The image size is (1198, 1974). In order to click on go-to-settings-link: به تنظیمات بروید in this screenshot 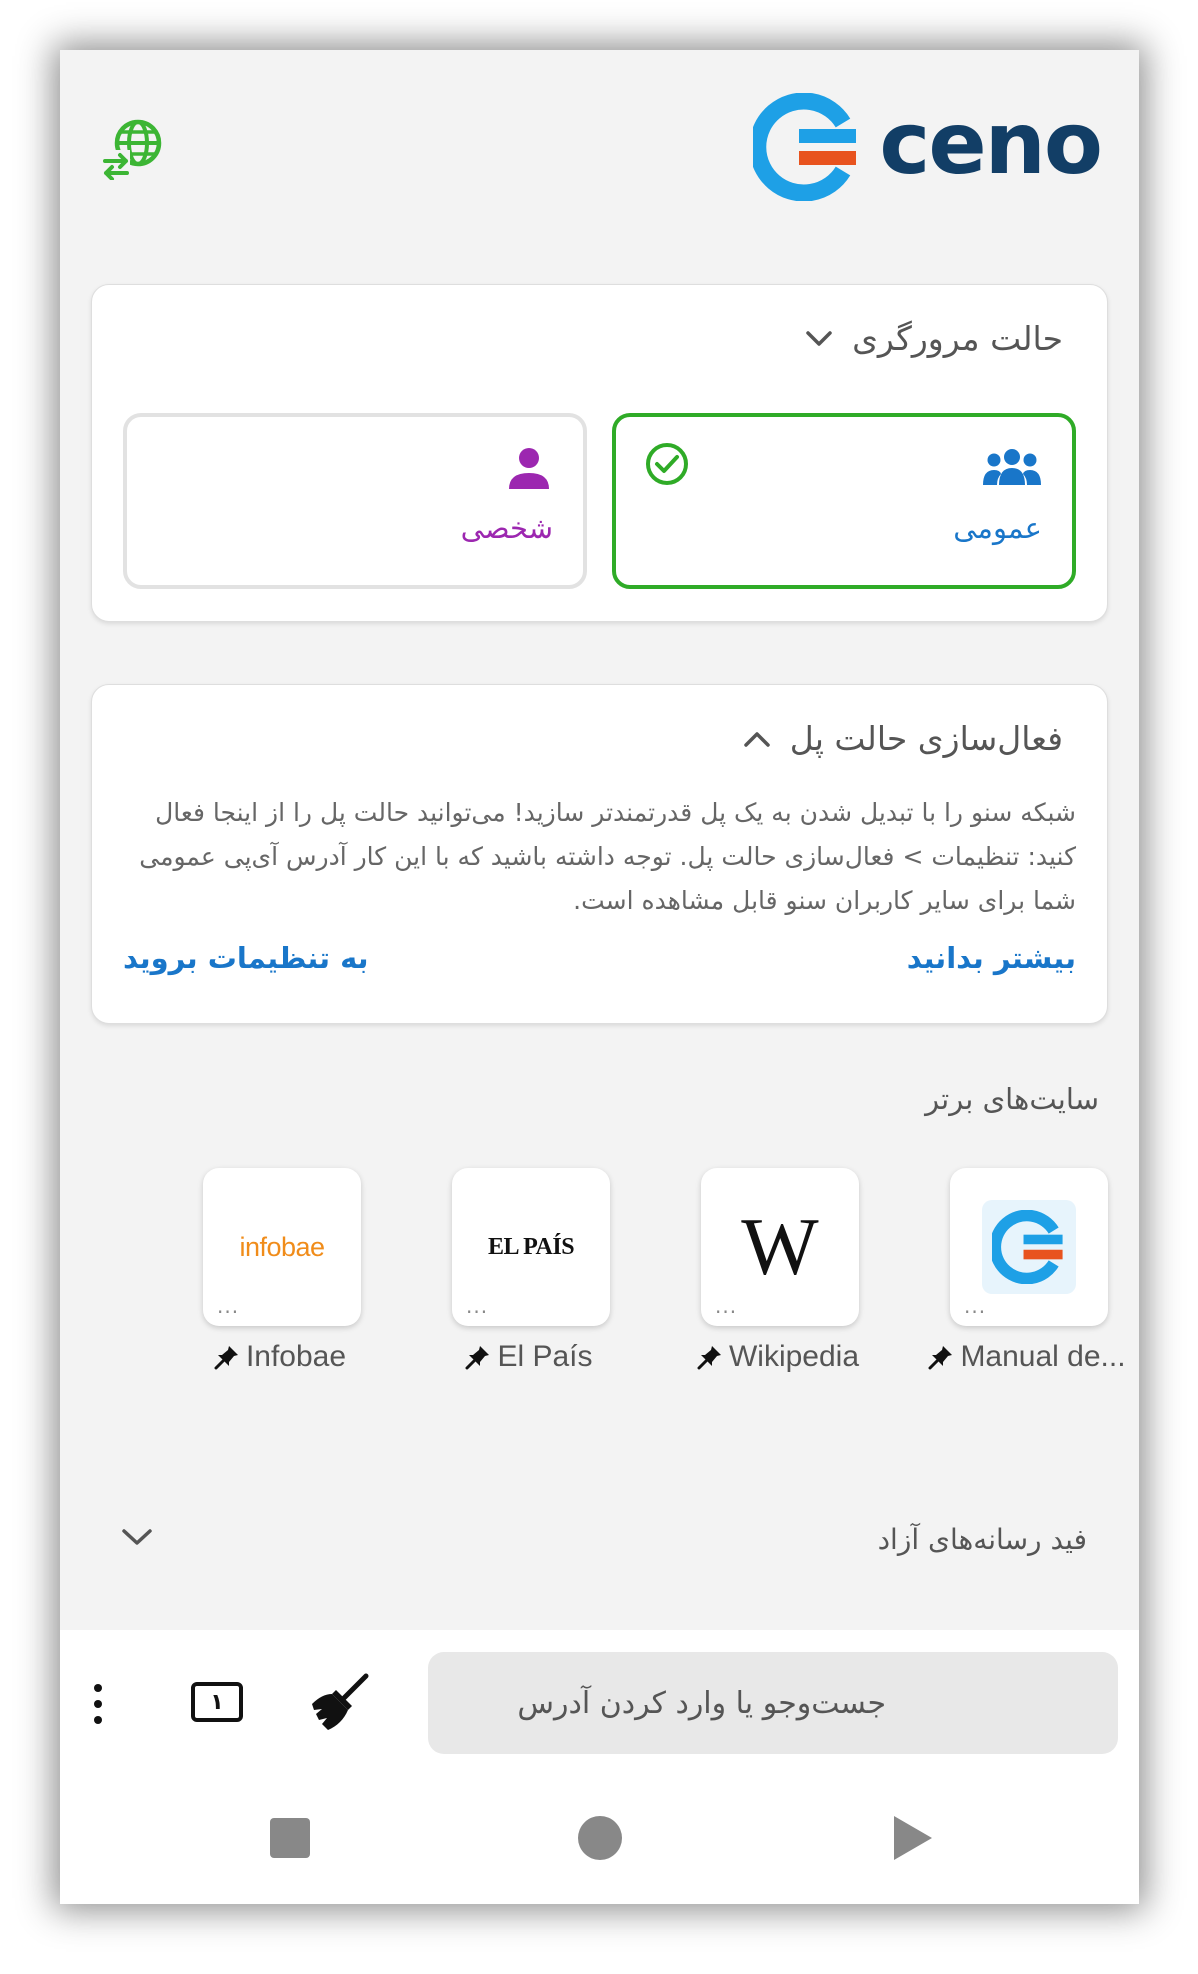, I will do `click(246, 958)`.